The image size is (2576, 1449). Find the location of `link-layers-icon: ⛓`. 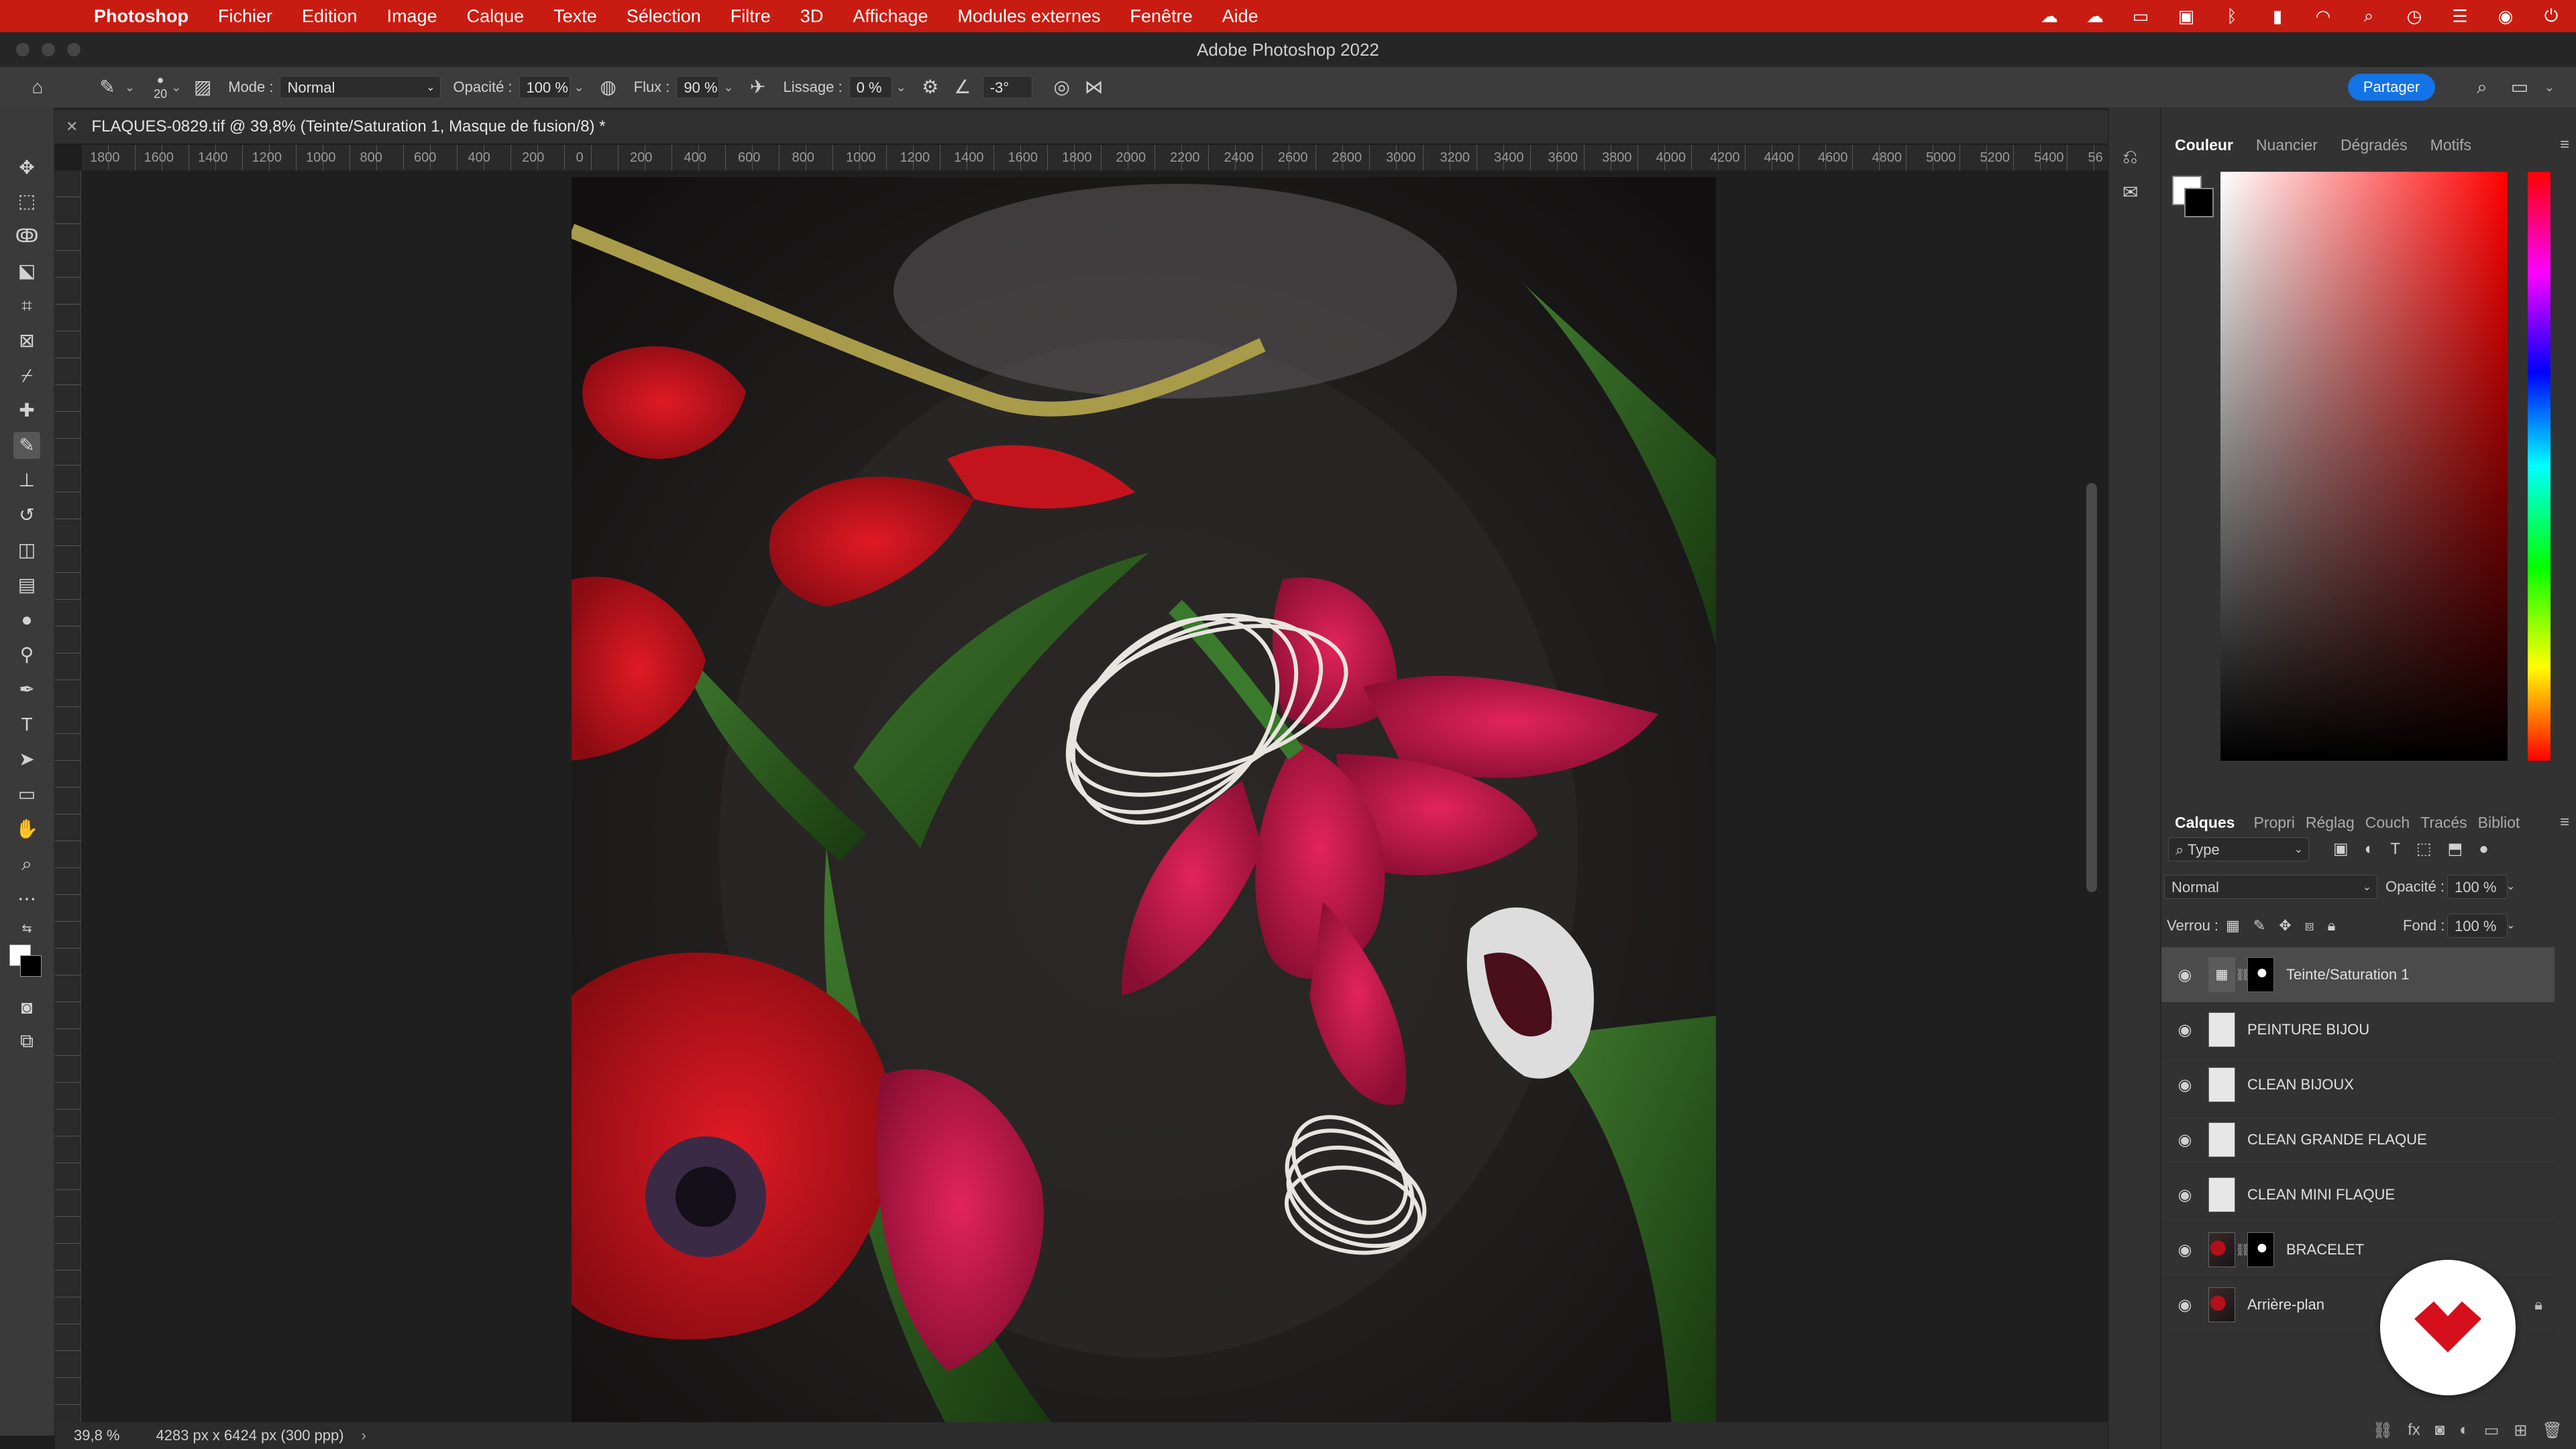

link-layers-icon: ⛓ is located at coordinates (2383, 1430).